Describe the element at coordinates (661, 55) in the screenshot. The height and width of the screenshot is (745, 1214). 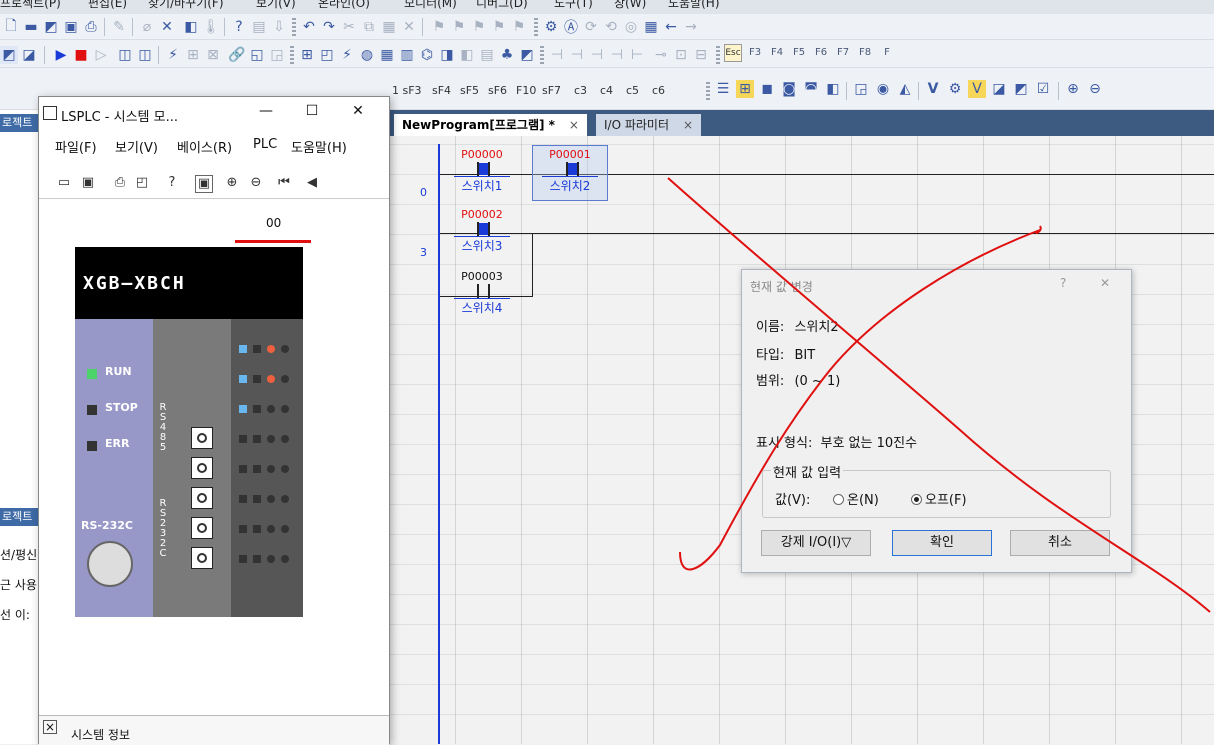
I see `vline-icon: ⊸` at that location.